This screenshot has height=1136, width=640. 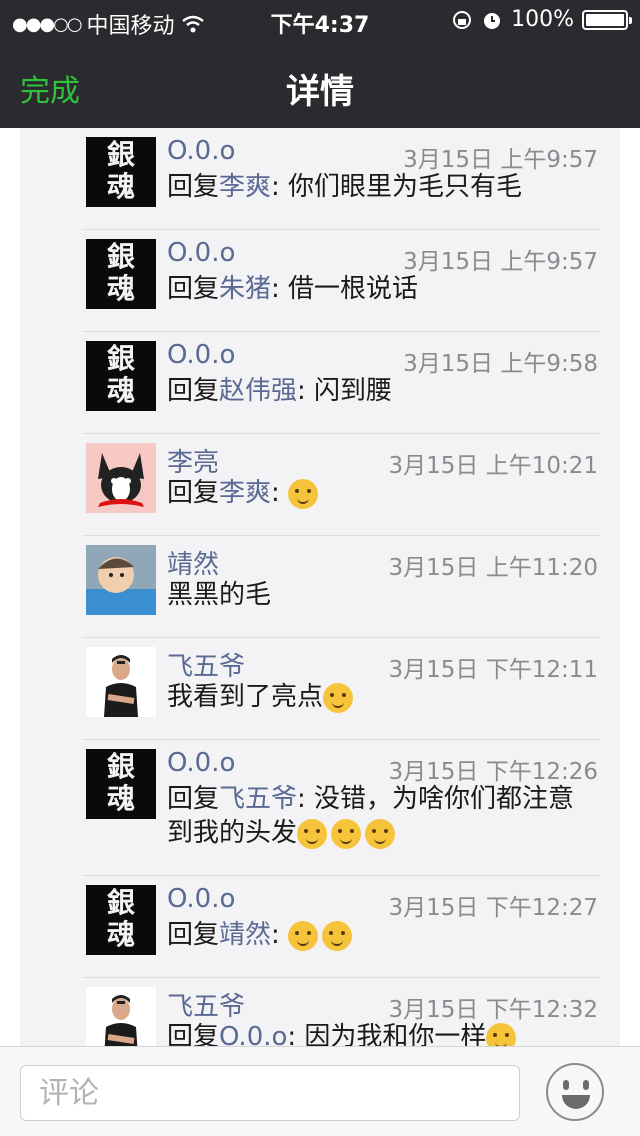 I want to click on comment-timestamp: 3月15日 下午12:26, so click(x=493, y=772).